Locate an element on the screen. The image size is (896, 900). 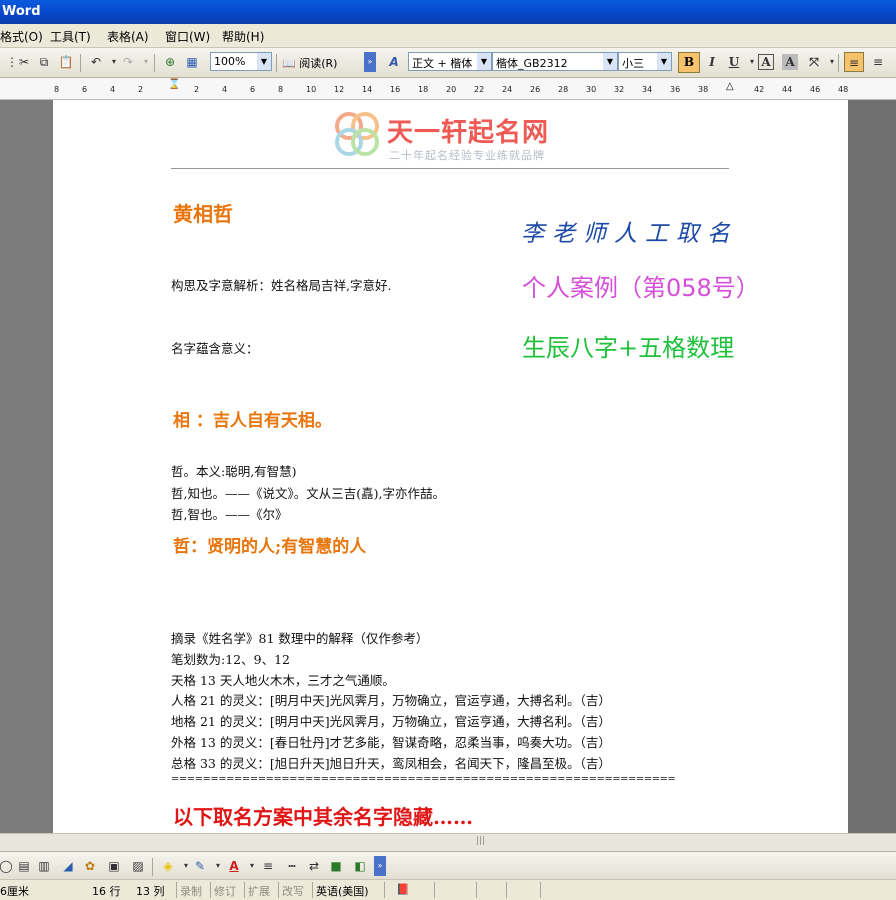
char-shading-button: A is located at coordinates (790, 62).